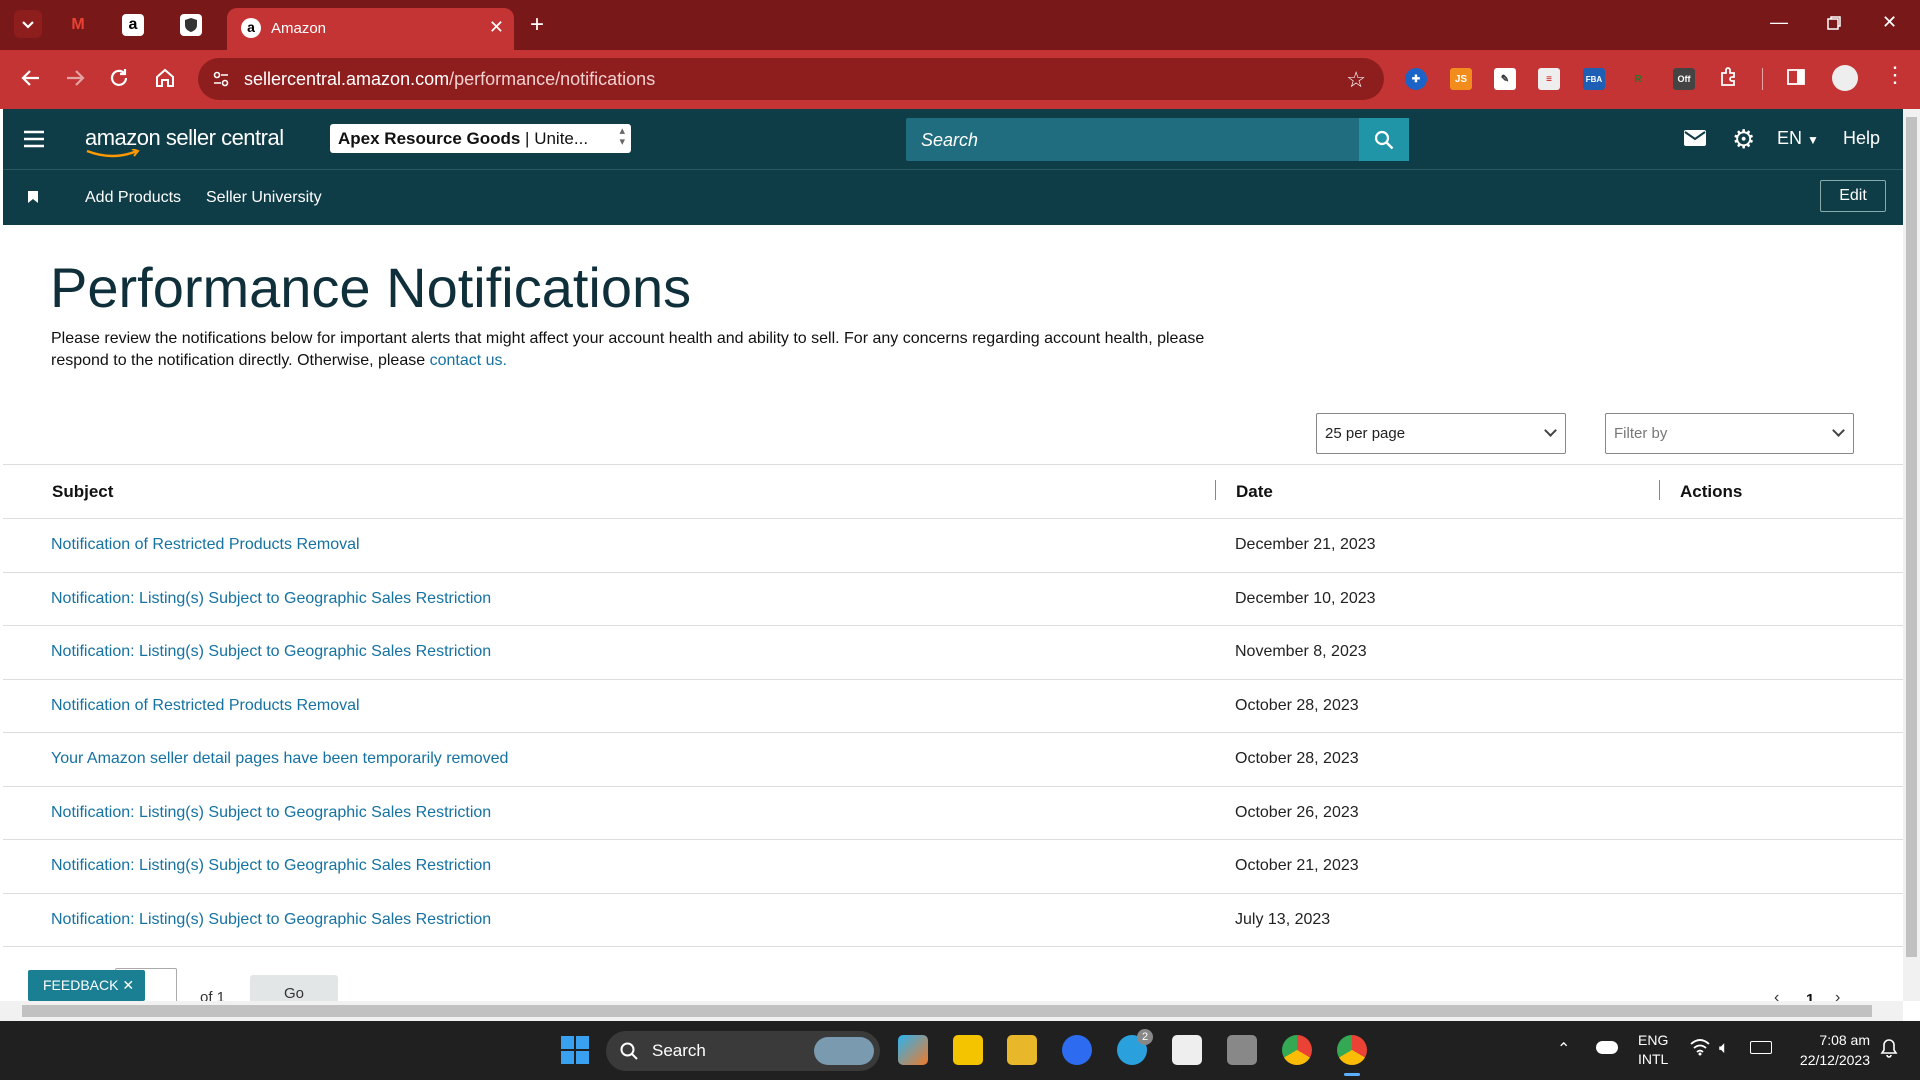 This screenshot has width=1920, height=1080. I want to click on calculator-icon, so click(1242, 1050).